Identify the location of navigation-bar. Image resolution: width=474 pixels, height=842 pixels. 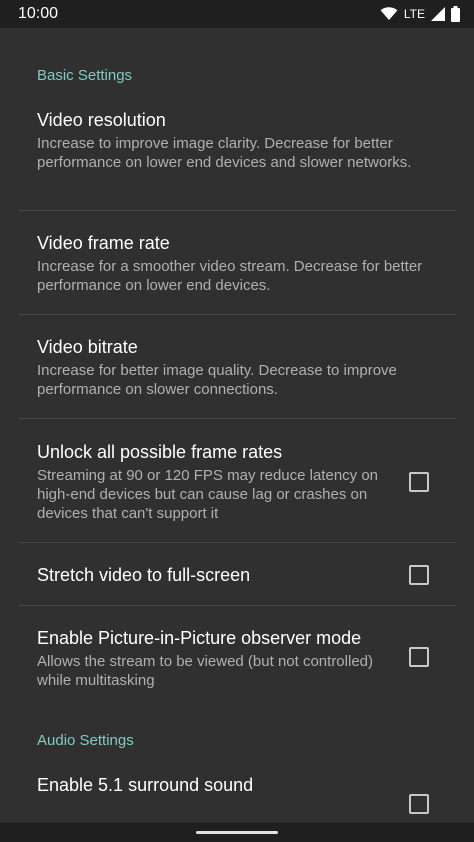
(237, 832).